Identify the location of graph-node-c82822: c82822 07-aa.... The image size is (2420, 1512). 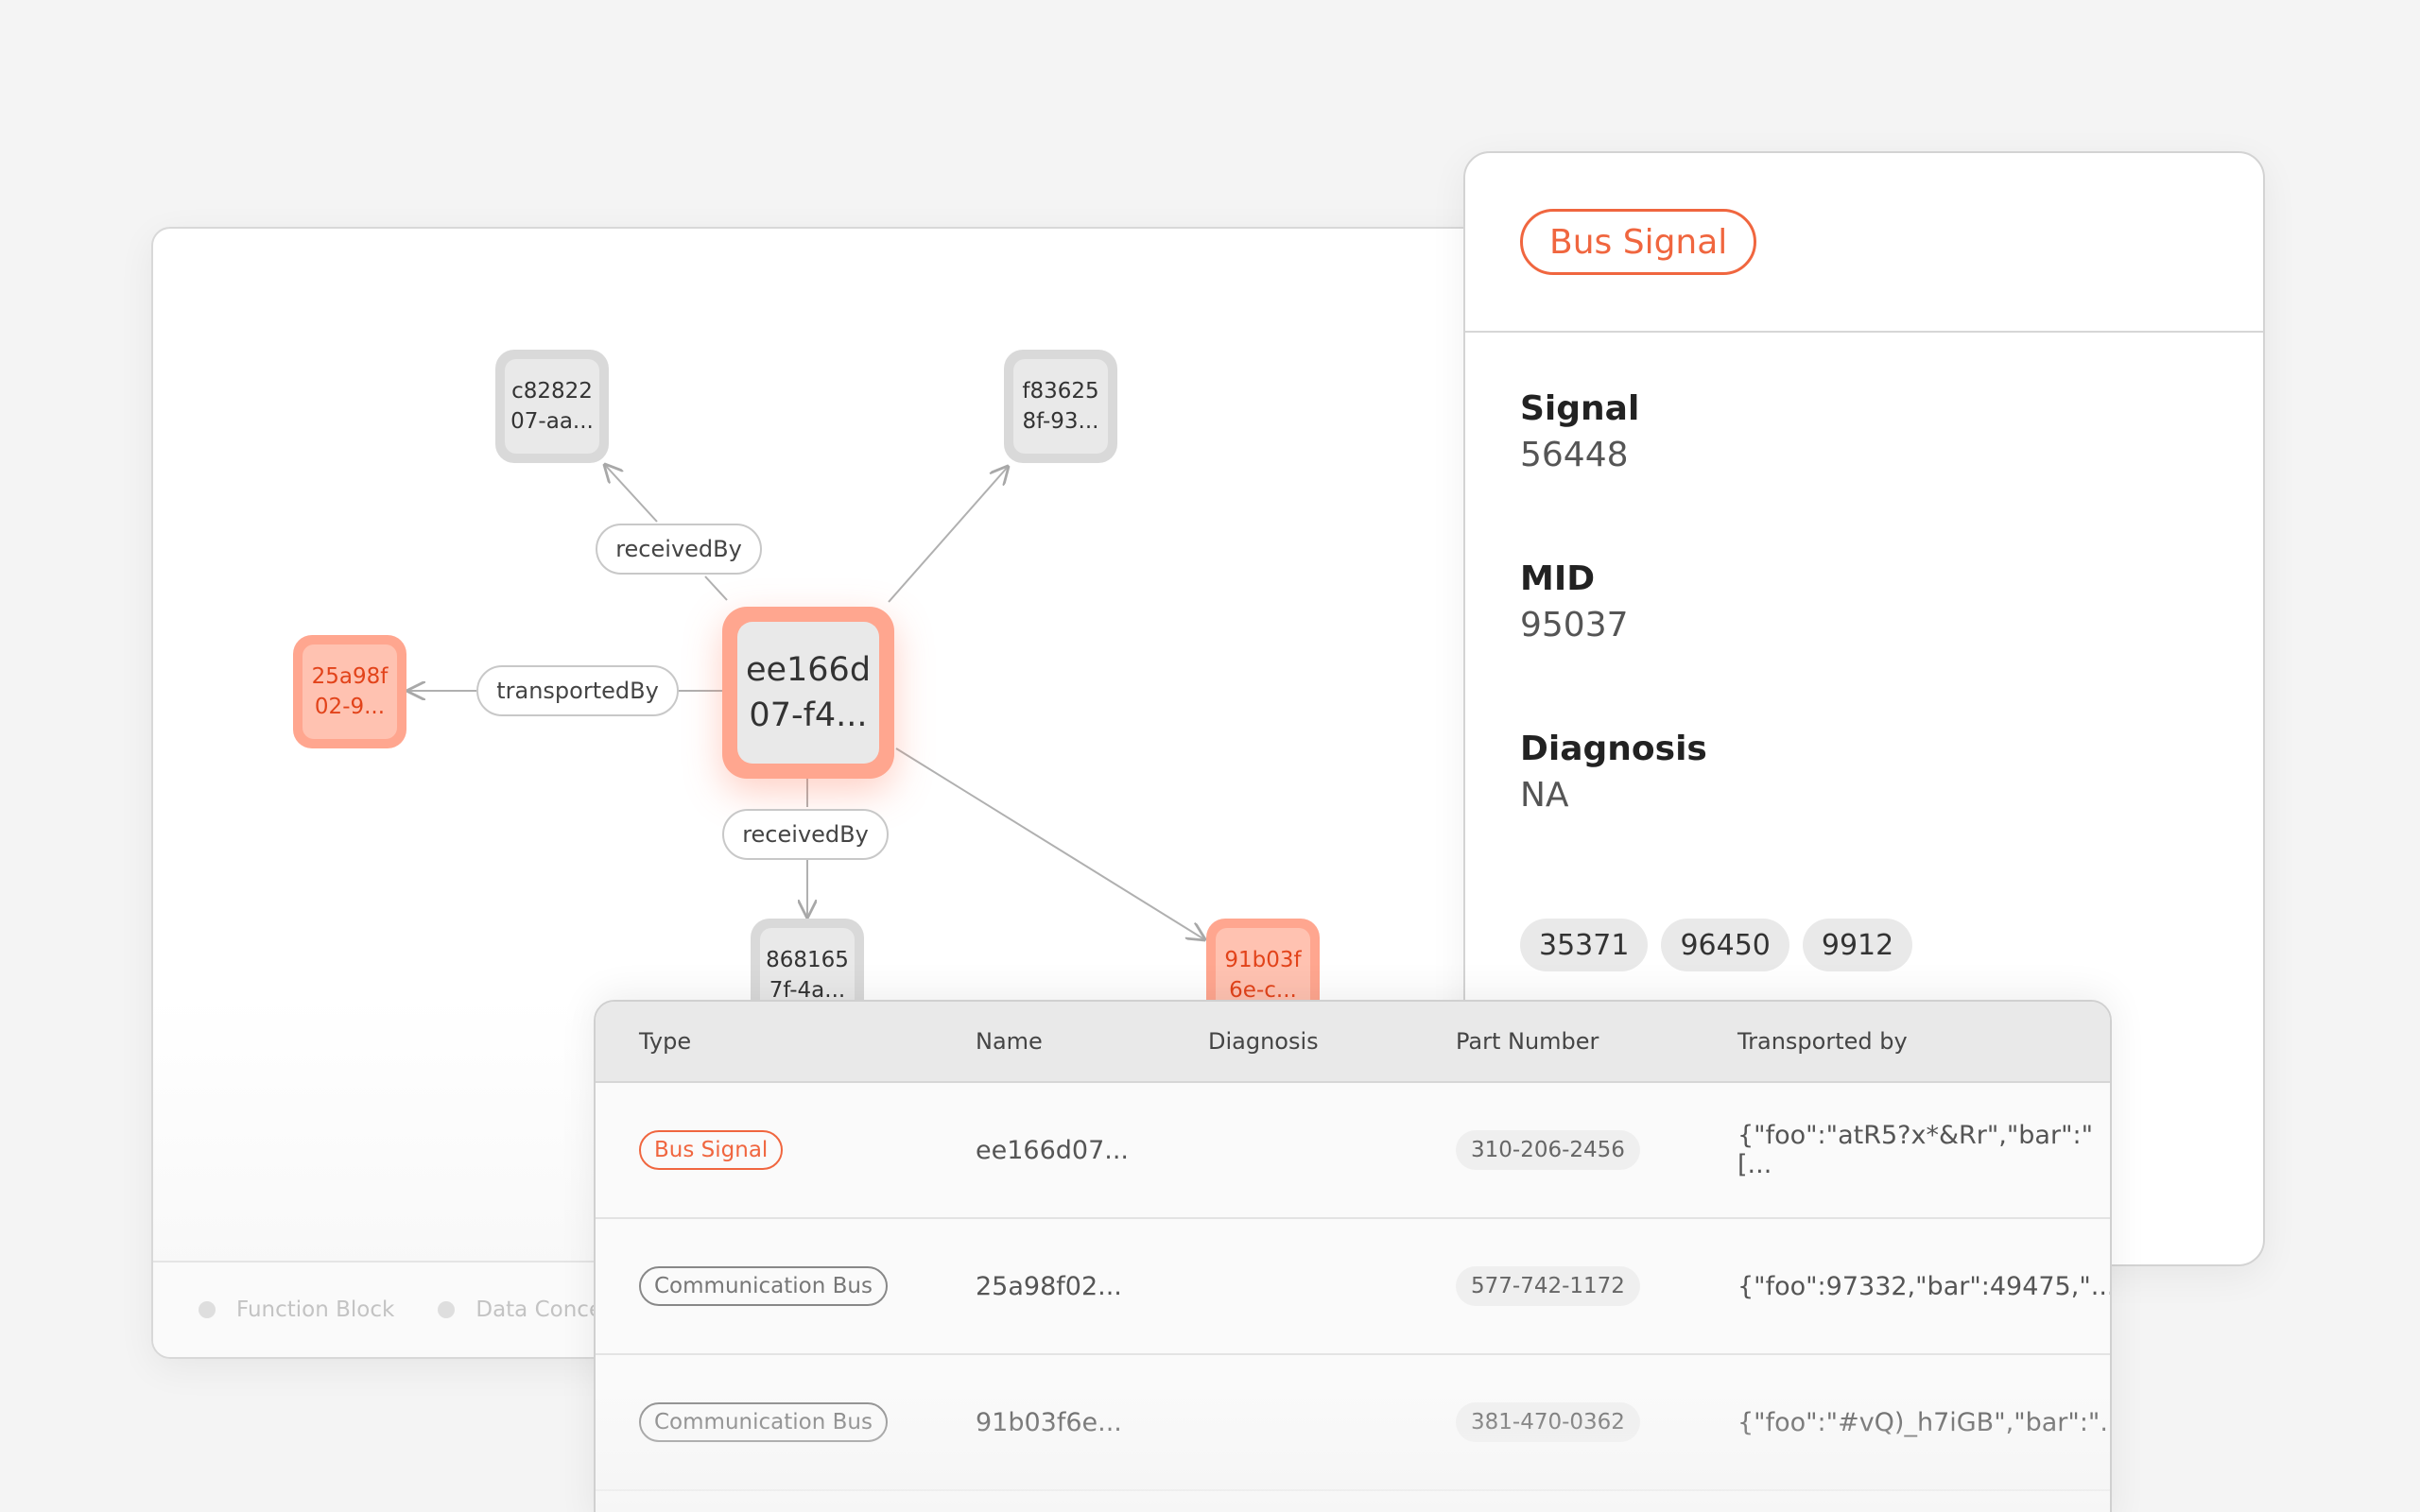
(552, 406).